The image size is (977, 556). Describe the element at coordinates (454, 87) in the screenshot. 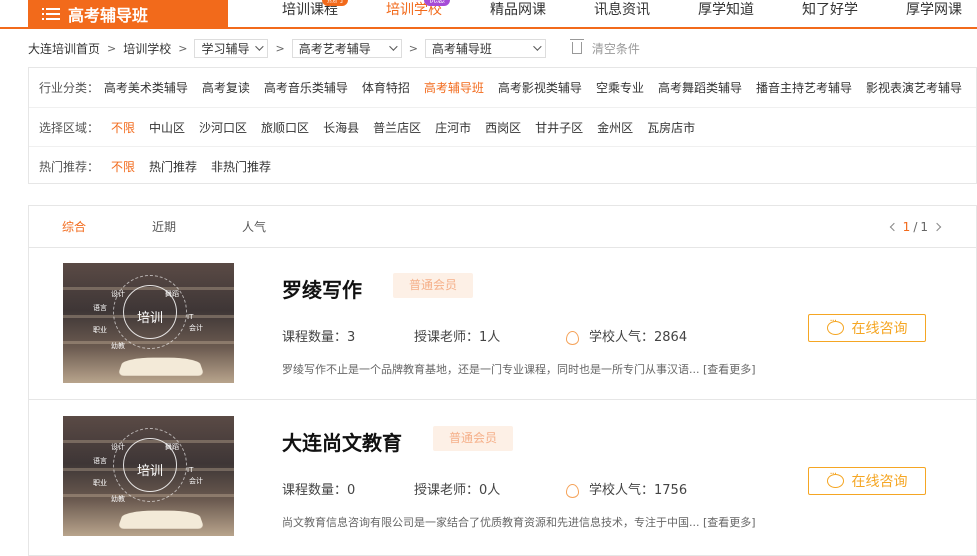

I see `filter-option-active: 高考辅导班` at that location.